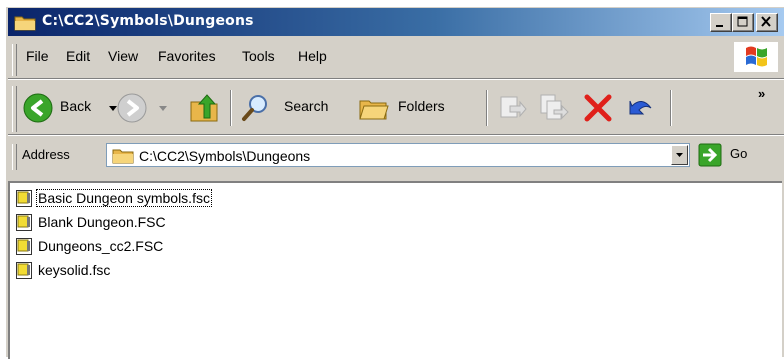 The height and width of the screenshot is (359, 784). I want to click on standard-toolbar: Back Search Folders », so click(396, 109).